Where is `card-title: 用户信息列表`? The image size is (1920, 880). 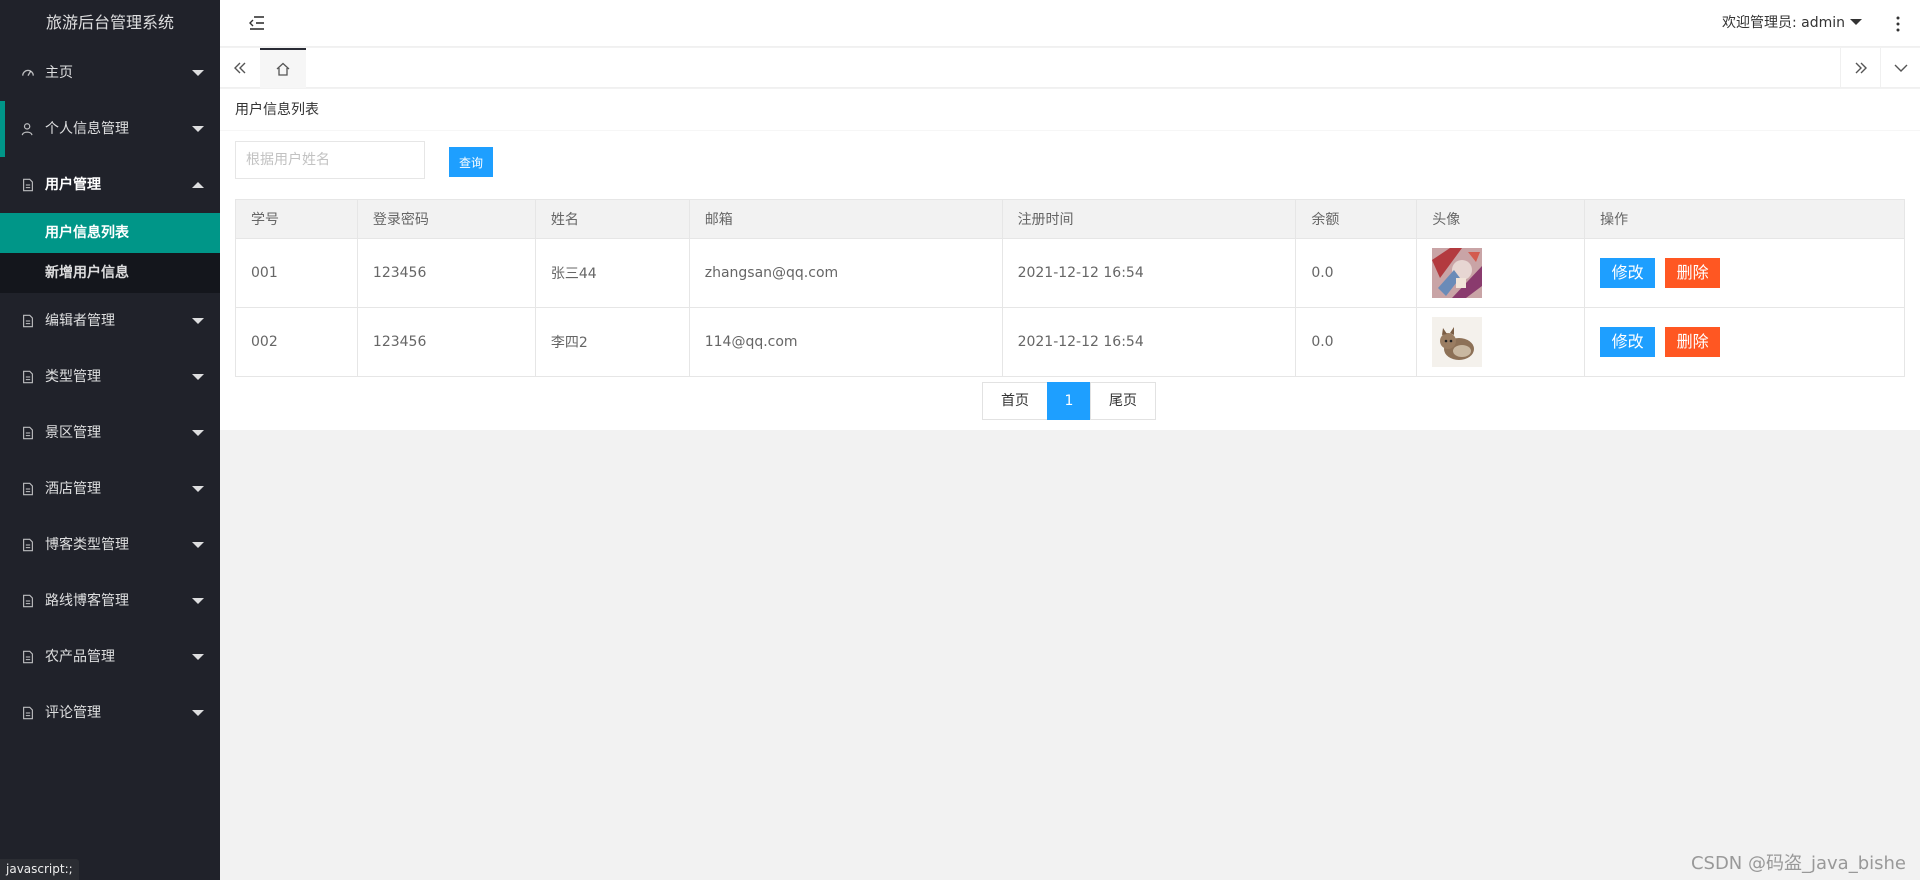
card-title: 用户信息列表 is located at coordinates (1070, 110).